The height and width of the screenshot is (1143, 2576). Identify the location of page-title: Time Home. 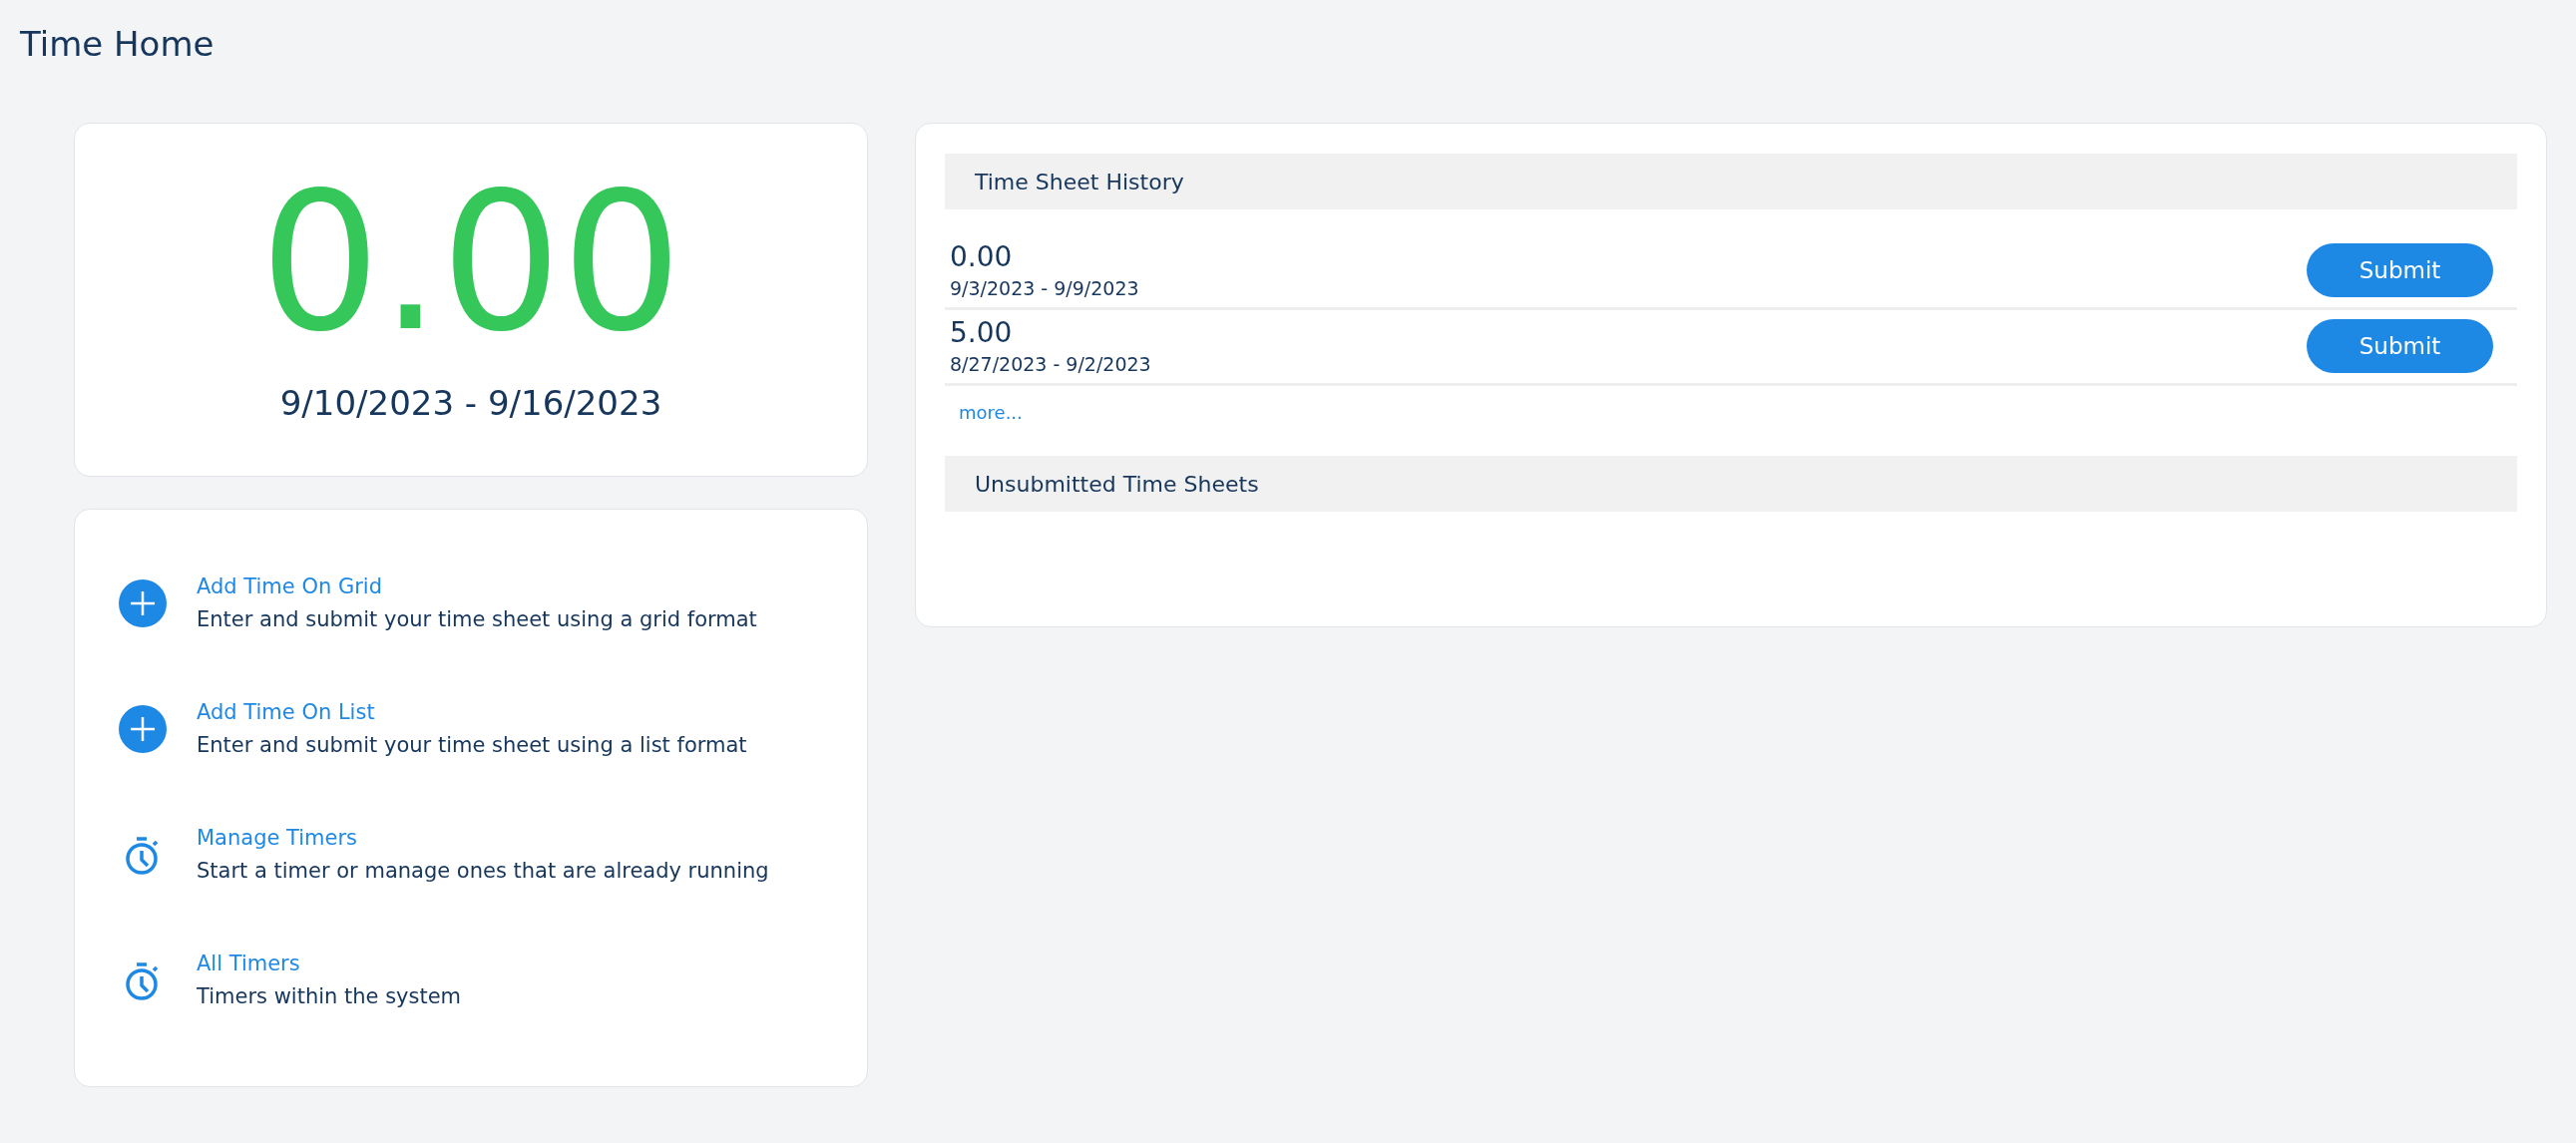
(117, 44).